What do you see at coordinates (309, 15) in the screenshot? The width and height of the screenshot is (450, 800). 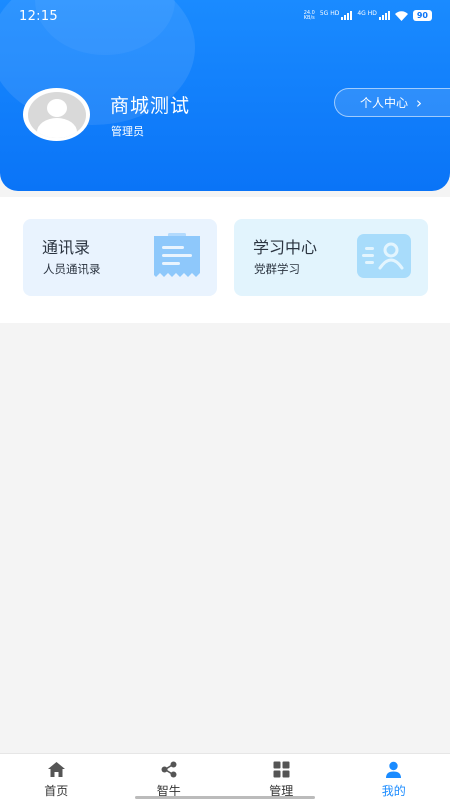 I see `network-speed: 24.0 KB/s` at bounding box center [309, 15].